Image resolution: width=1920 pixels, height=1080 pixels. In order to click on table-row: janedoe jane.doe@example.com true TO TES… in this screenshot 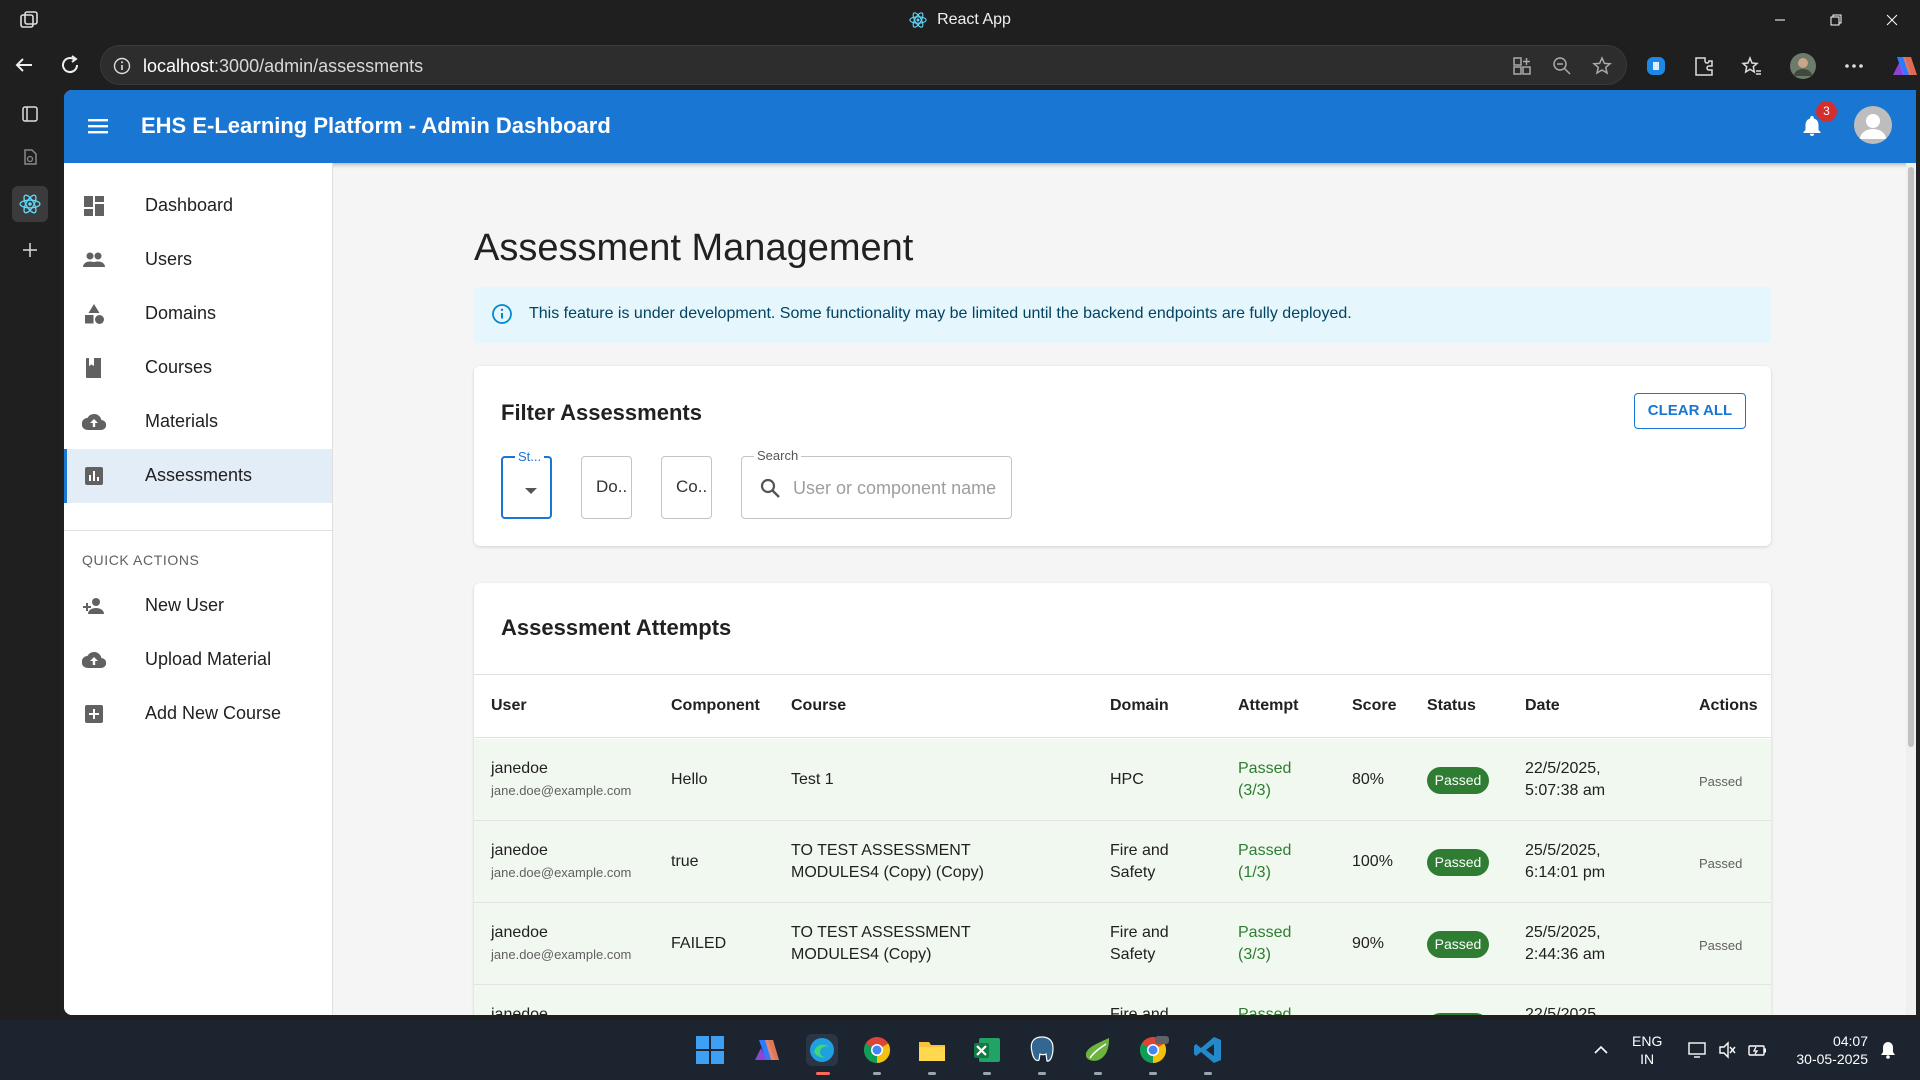, I will do `click(1122, 862)`.